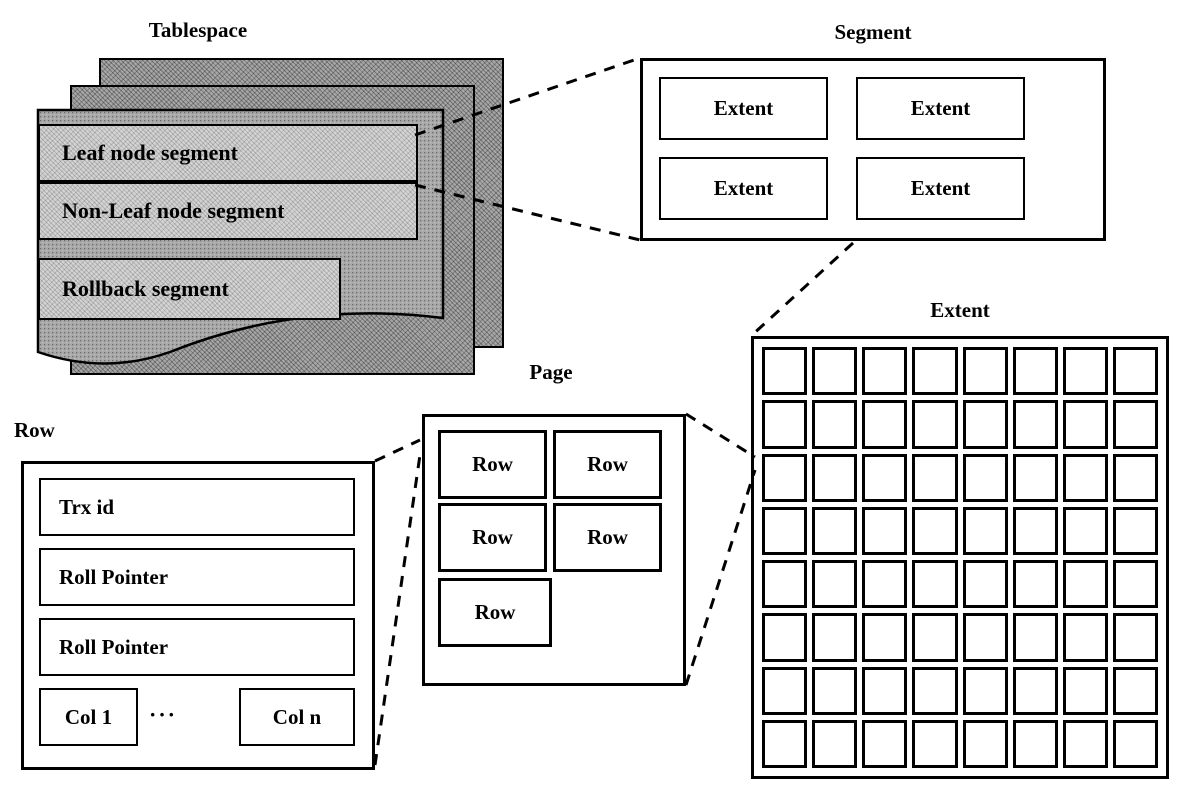 This screenshot has width=1184, height=806. I want to click on row-columns-ellipsis: ···, so click(163, 714).